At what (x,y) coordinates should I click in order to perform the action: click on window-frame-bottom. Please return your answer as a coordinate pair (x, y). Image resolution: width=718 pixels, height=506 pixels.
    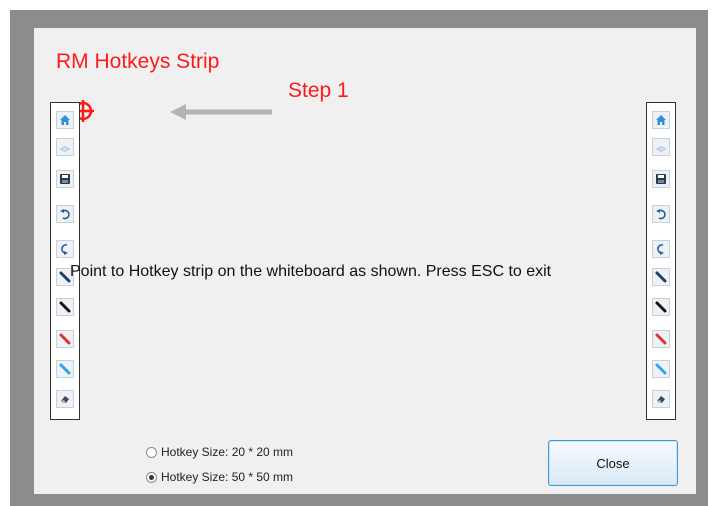
    Looking at the image, I should click on (359, 500).